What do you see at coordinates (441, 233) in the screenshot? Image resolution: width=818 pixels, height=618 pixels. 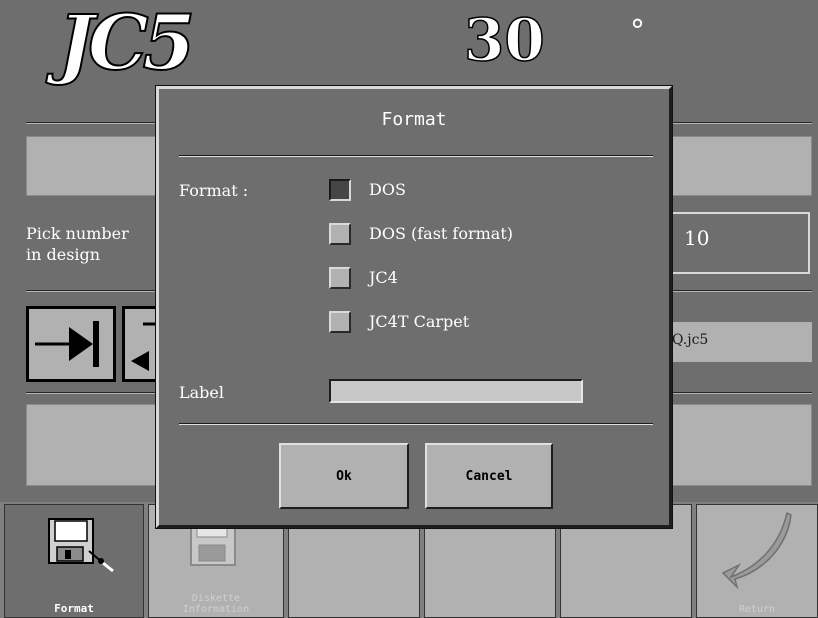 I see `option-dos-fast-label: DOS (fast format)` at bounding box center [441, 233].